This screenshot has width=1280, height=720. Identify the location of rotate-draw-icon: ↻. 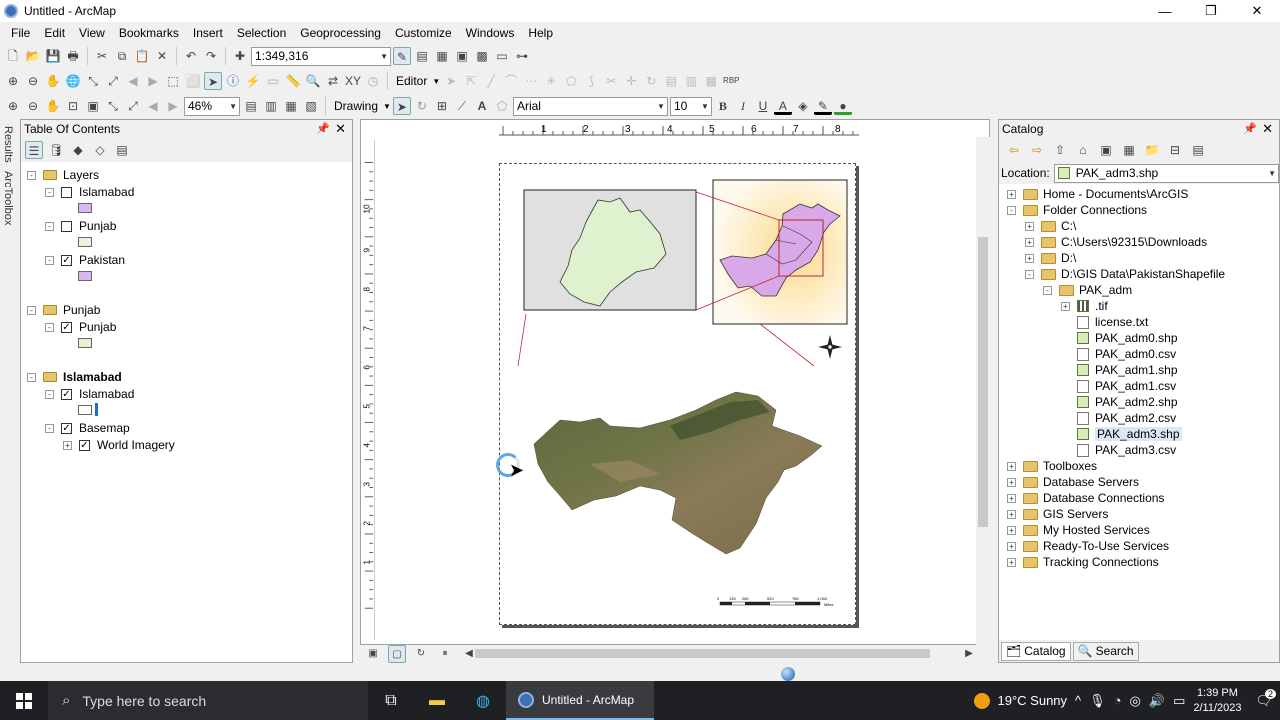
(422, 106).